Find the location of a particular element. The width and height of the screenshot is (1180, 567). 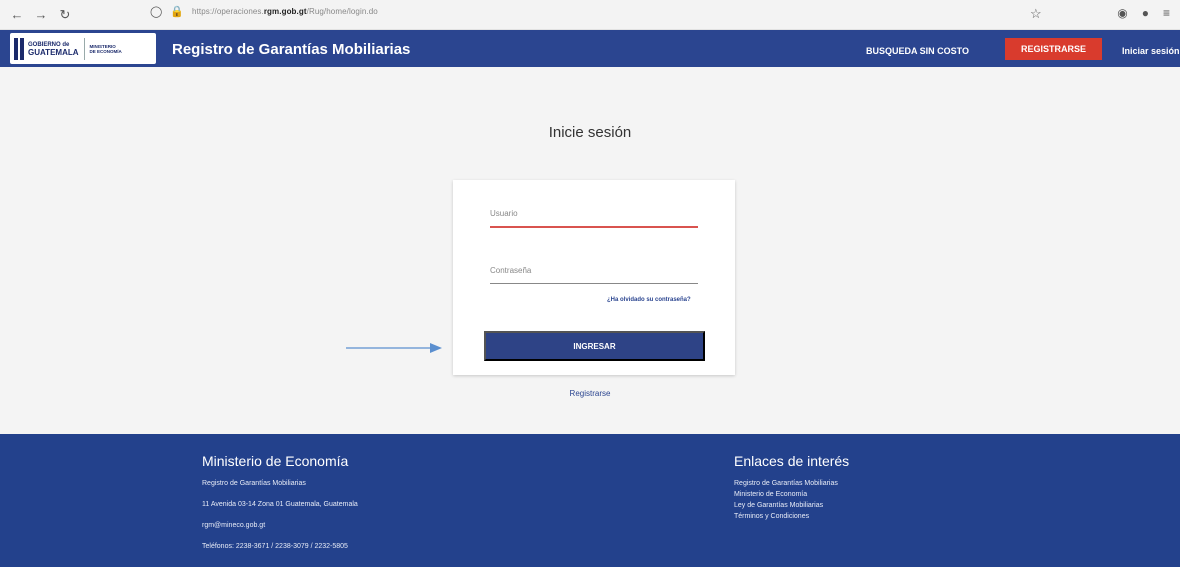

username-label: Usuario is located at coordinates (504, 213).